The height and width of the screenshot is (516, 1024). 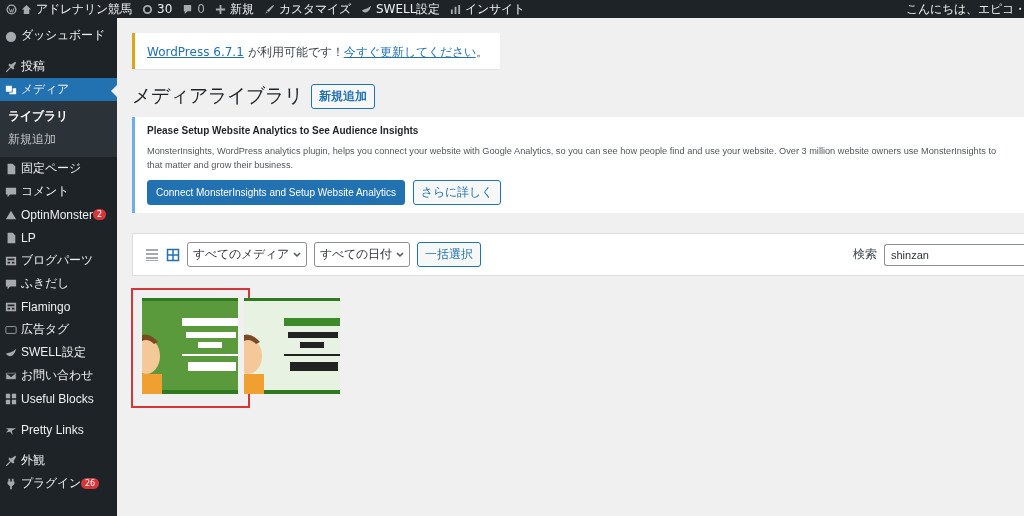 I want to click on connect-button: Connect MonsterInsights and Setup Website Analytics, so click(x=276, y=192).